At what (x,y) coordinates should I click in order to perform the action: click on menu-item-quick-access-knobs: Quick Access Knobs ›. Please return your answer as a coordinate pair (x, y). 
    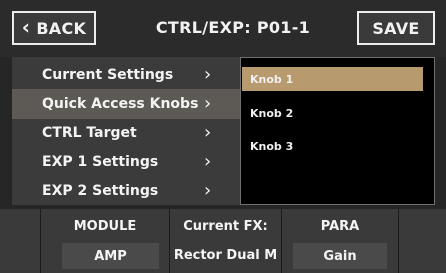
    Looking at the image, I should click on (126, 104).